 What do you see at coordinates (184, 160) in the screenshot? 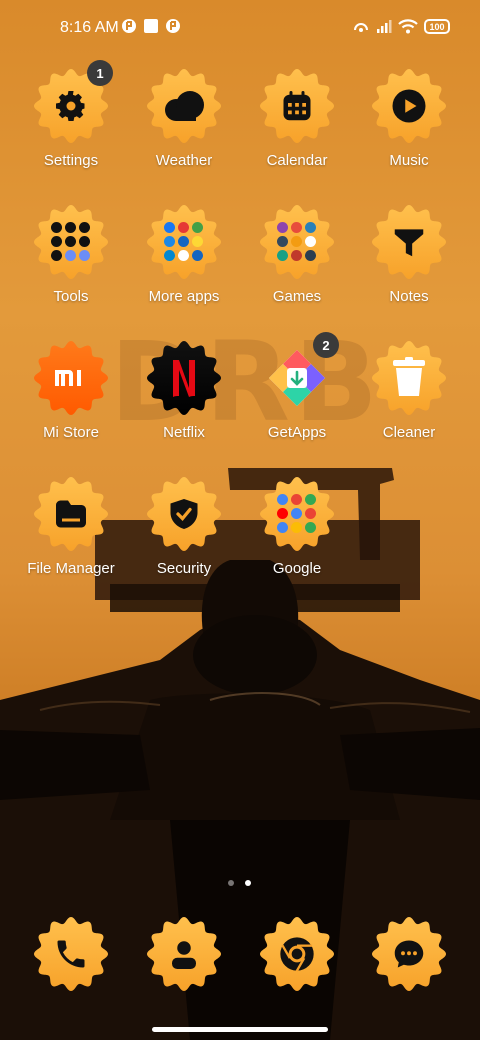
I see `app-label: Weather` at bounding box center [184, 160].